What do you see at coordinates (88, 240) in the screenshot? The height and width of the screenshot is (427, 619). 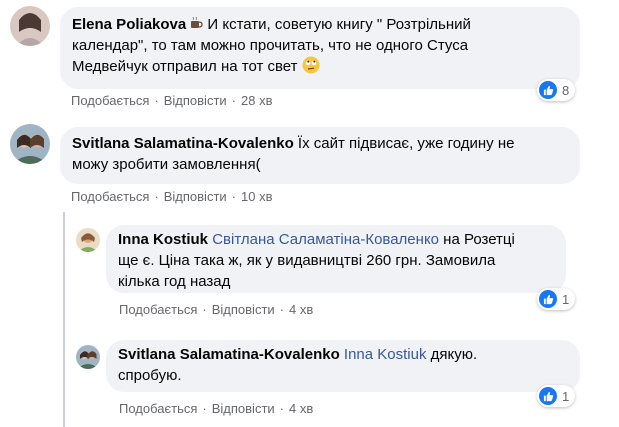 I see `avatar-inna-kostiuk` at bounding box center [88, 240].